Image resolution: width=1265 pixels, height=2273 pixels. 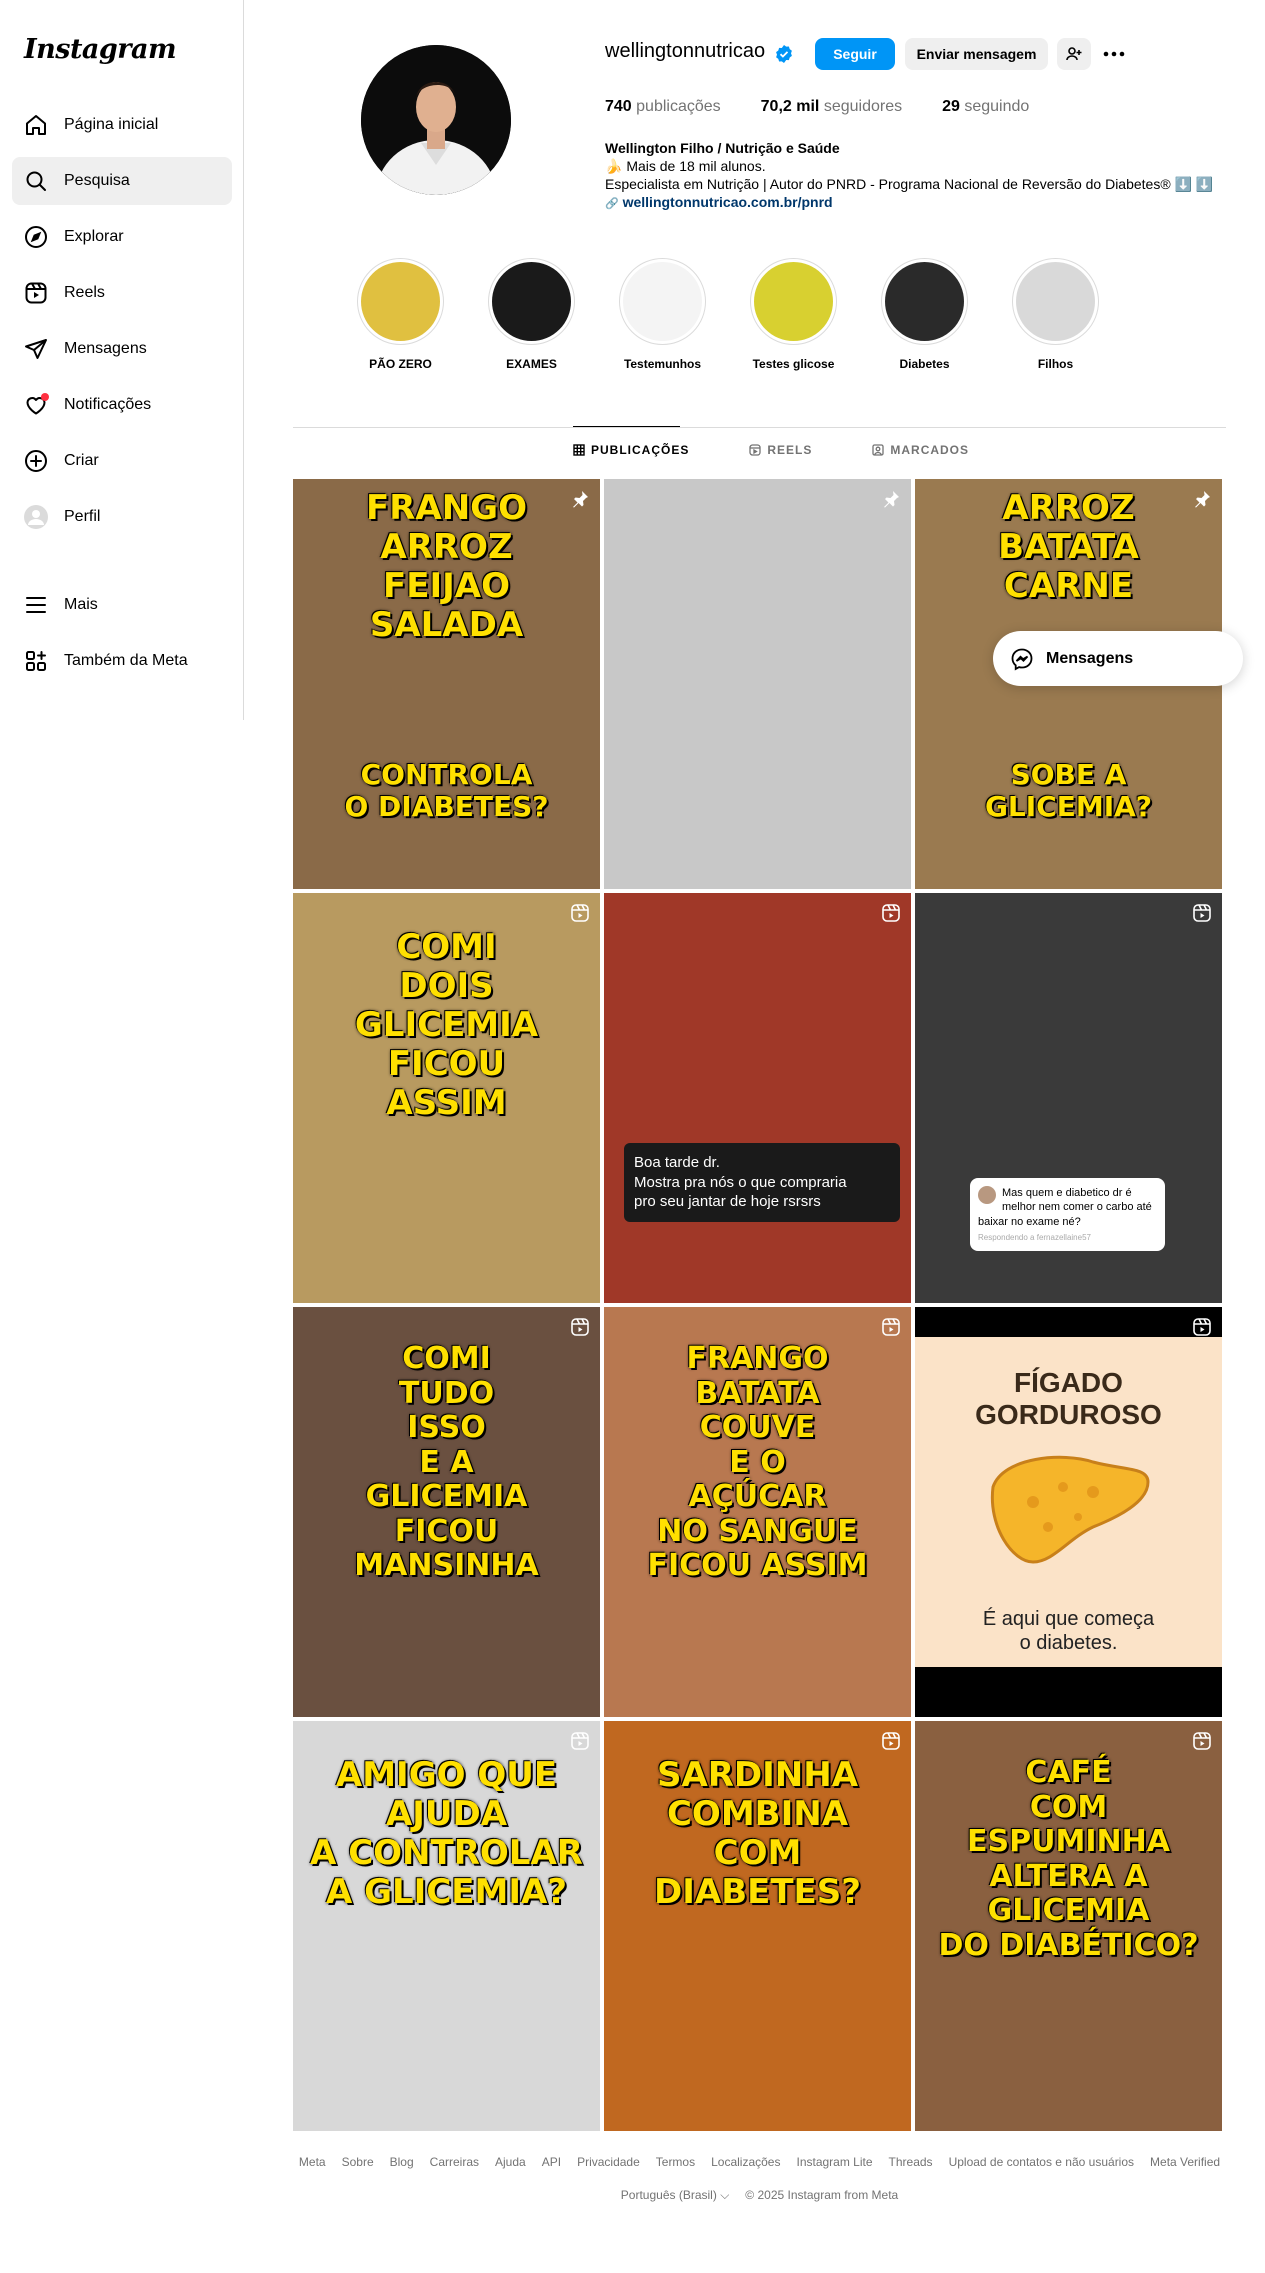 I want to click on send-message-button: Enviar mensagem, so click(x=976, y=54).